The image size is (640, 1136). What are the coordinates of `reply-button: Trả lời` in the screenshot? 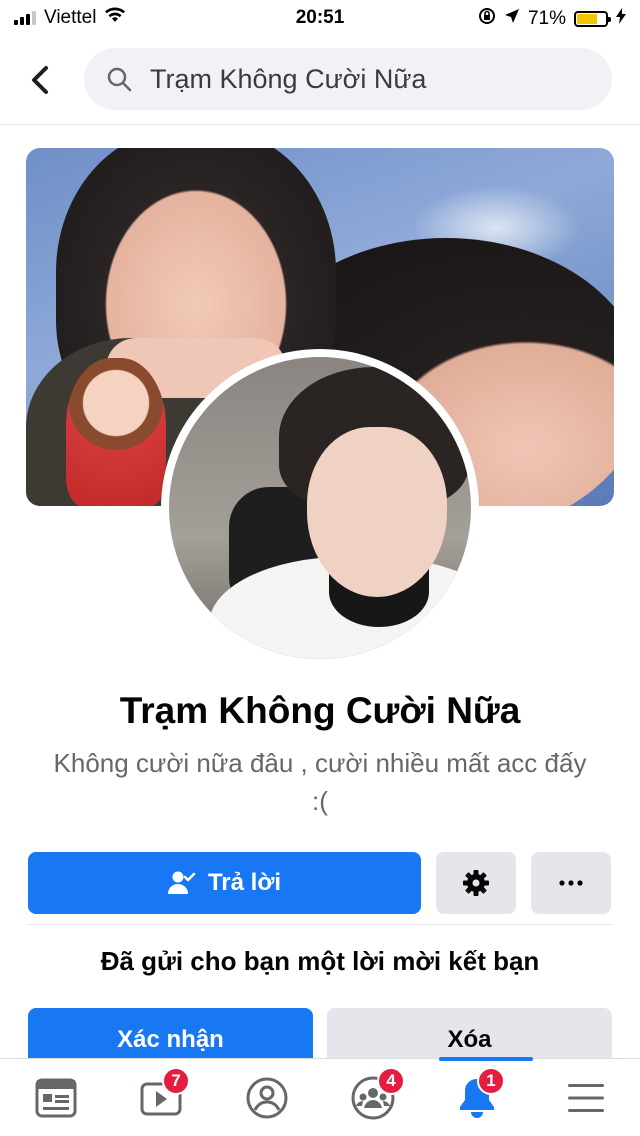 It's located at (224, 883).